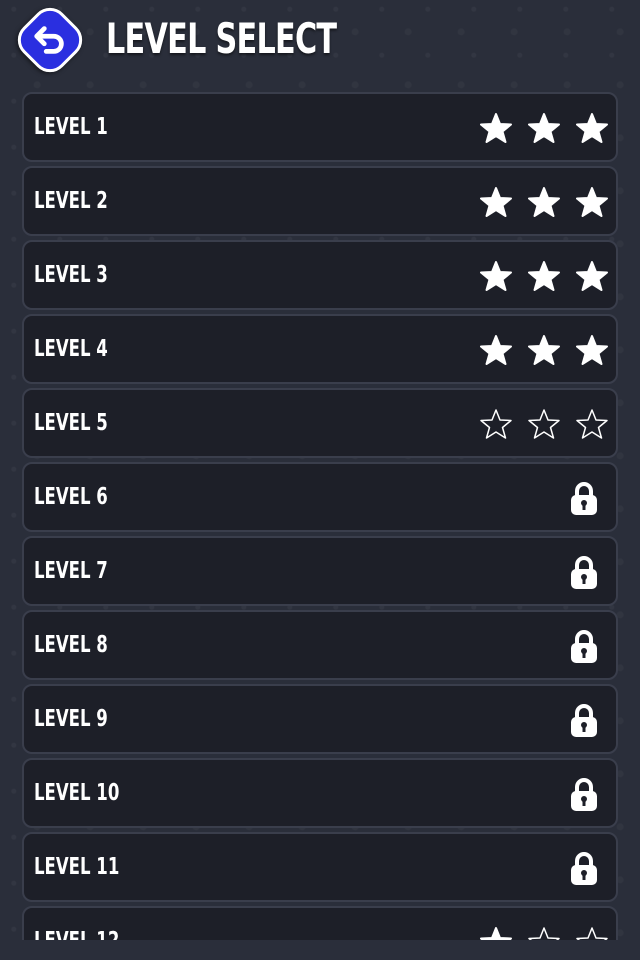 This screenshot has height=960, width=640. Describe the element at coordinates (320, 950) in the screenshot. I see `bottom-bar` at that location.